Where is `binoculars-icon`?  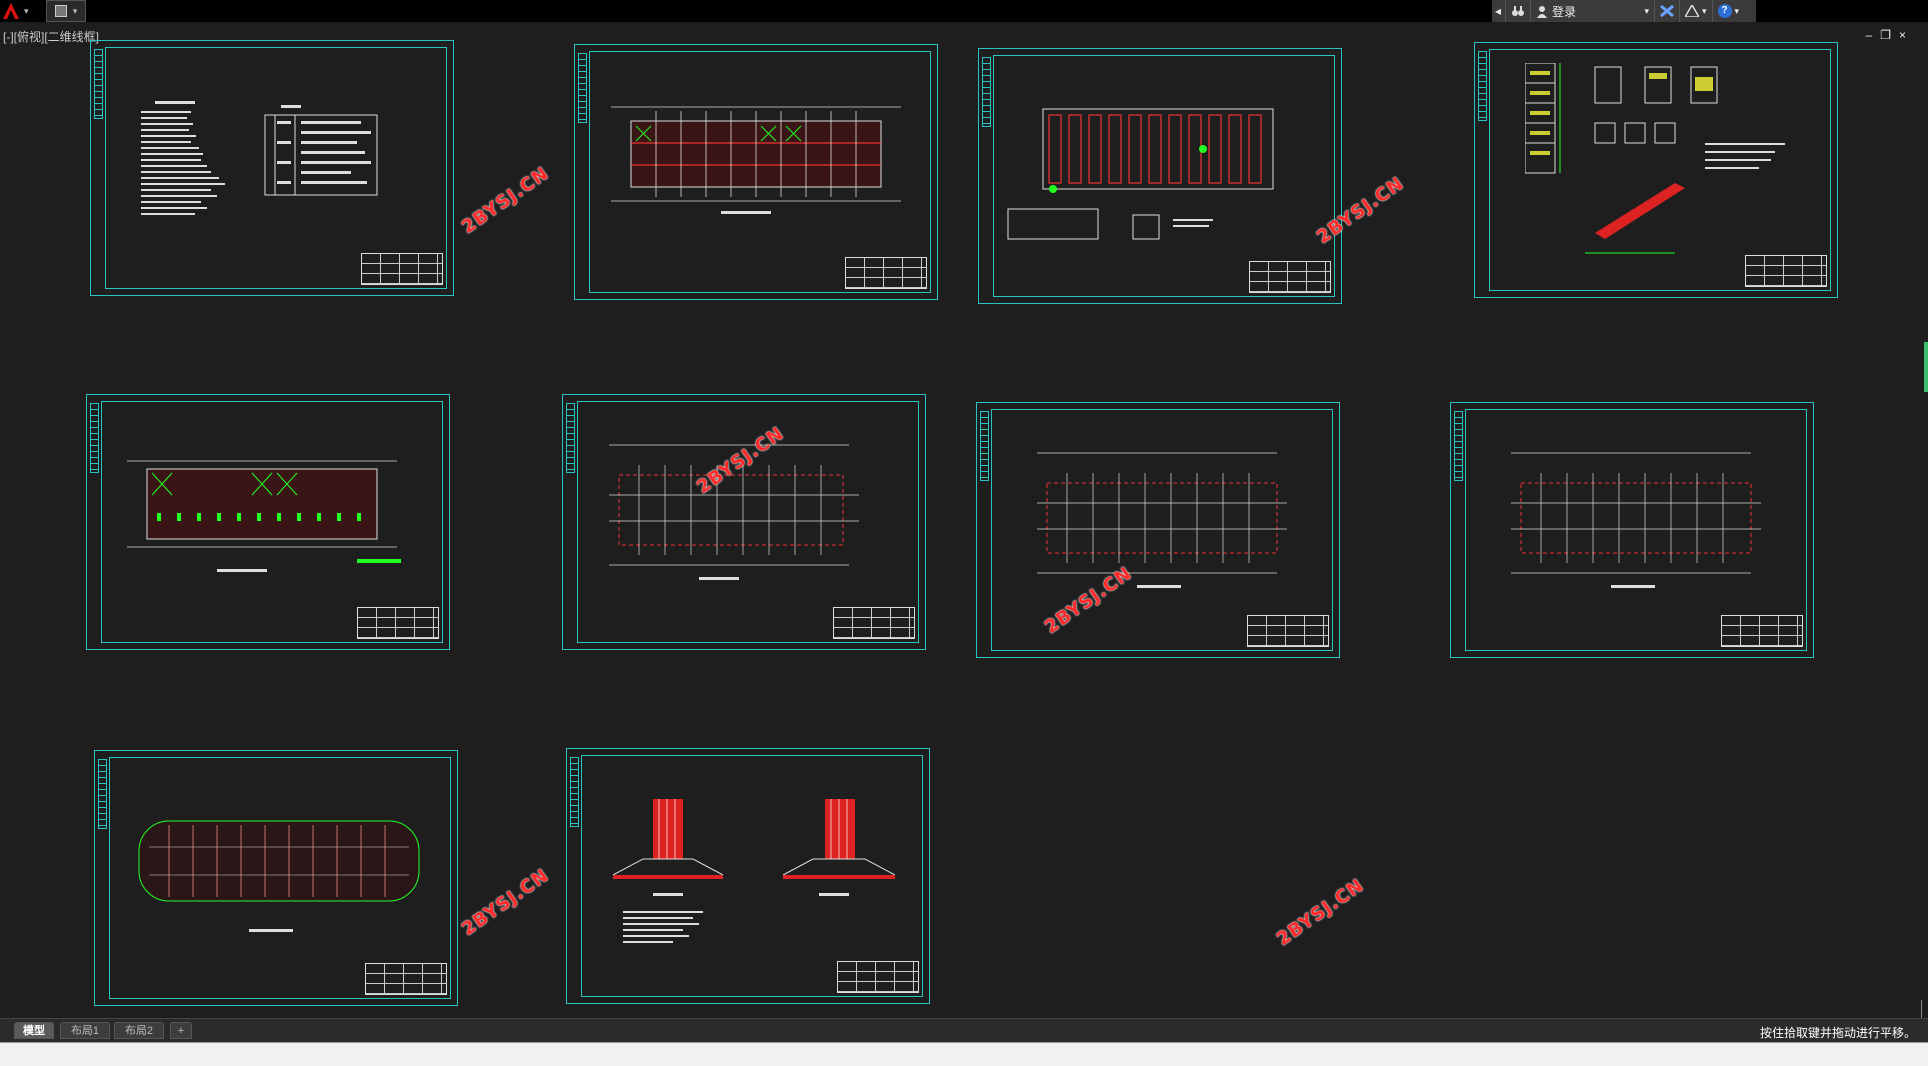 binoculars-icon is located at coordinates (1518, 11).